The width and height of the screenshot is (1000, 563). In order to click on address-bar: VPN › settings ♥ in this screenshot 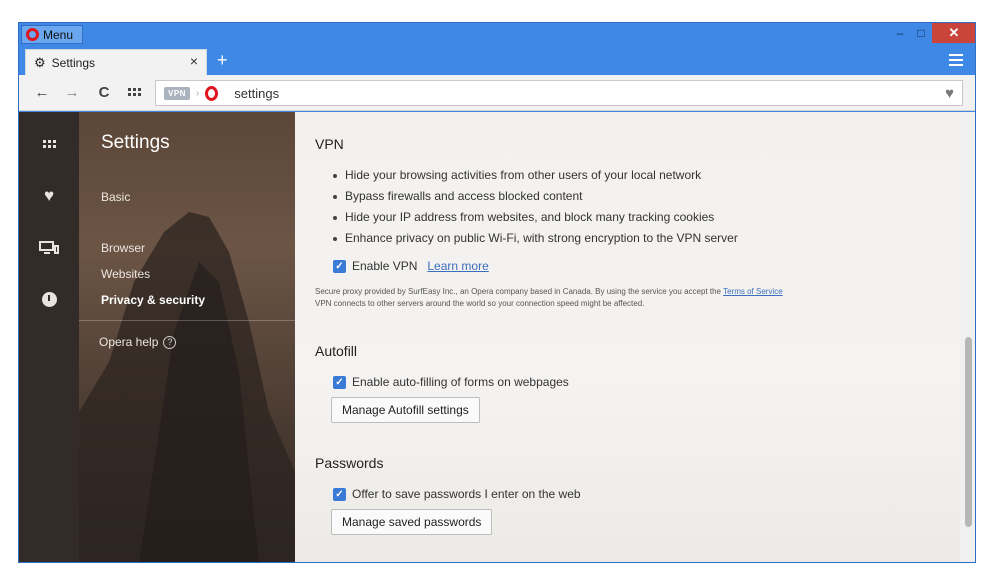, I will do `click(559, 93)`.